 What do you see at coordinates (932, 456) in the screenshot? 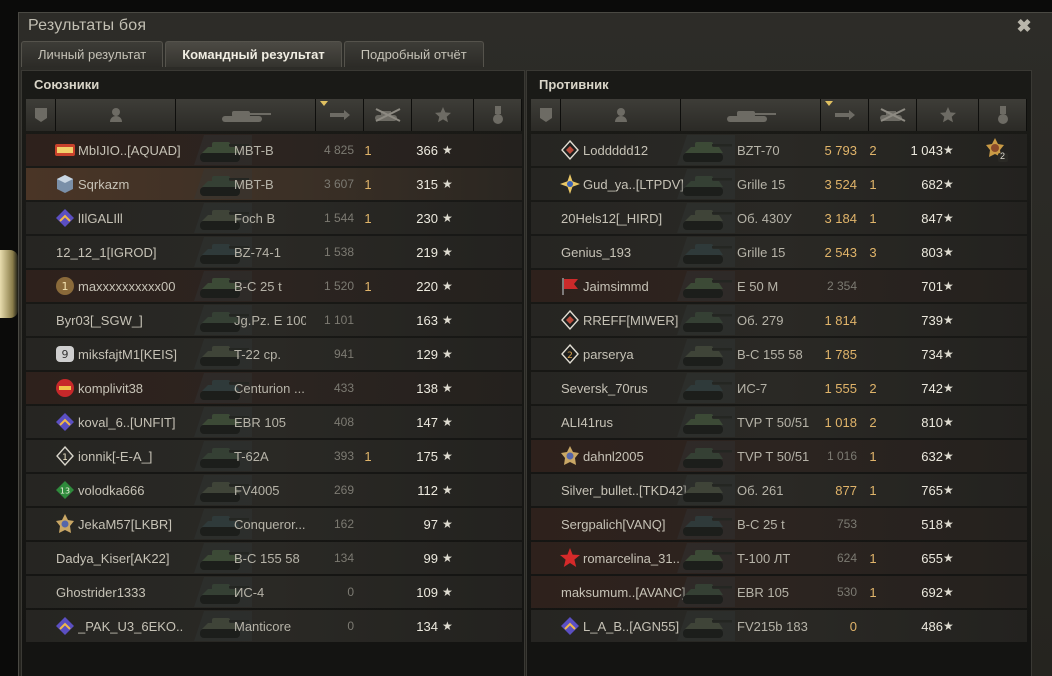
I see `xp-value: 632` at bounding box center [932, 456].